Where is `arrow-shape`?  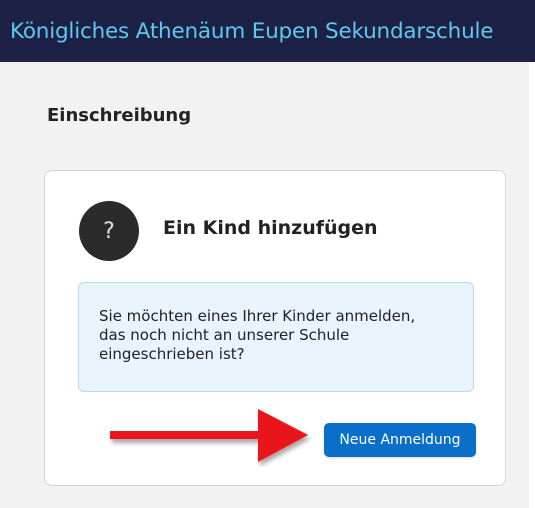
arrow-shape is located at coordinates (209, 435).